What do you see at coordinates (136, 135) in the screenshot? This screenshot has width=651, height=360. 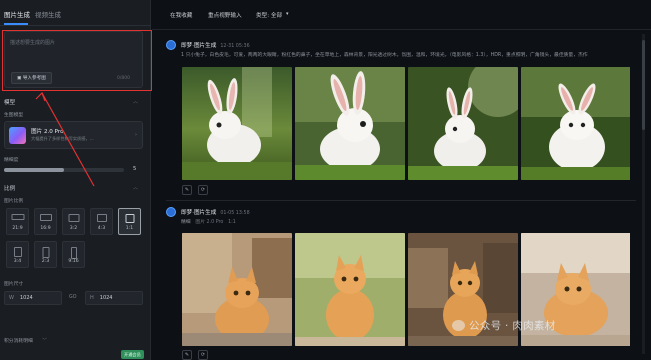 I see `chevron-right-icon: ›` at bounding box center [136, 135].